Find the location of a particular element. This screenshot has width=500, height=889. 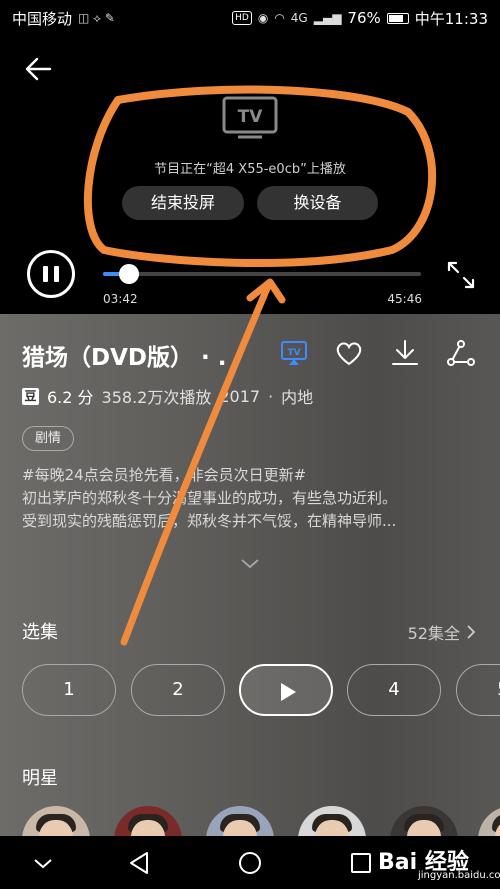

release-year: 2017 is located at coordinates (240, 396).